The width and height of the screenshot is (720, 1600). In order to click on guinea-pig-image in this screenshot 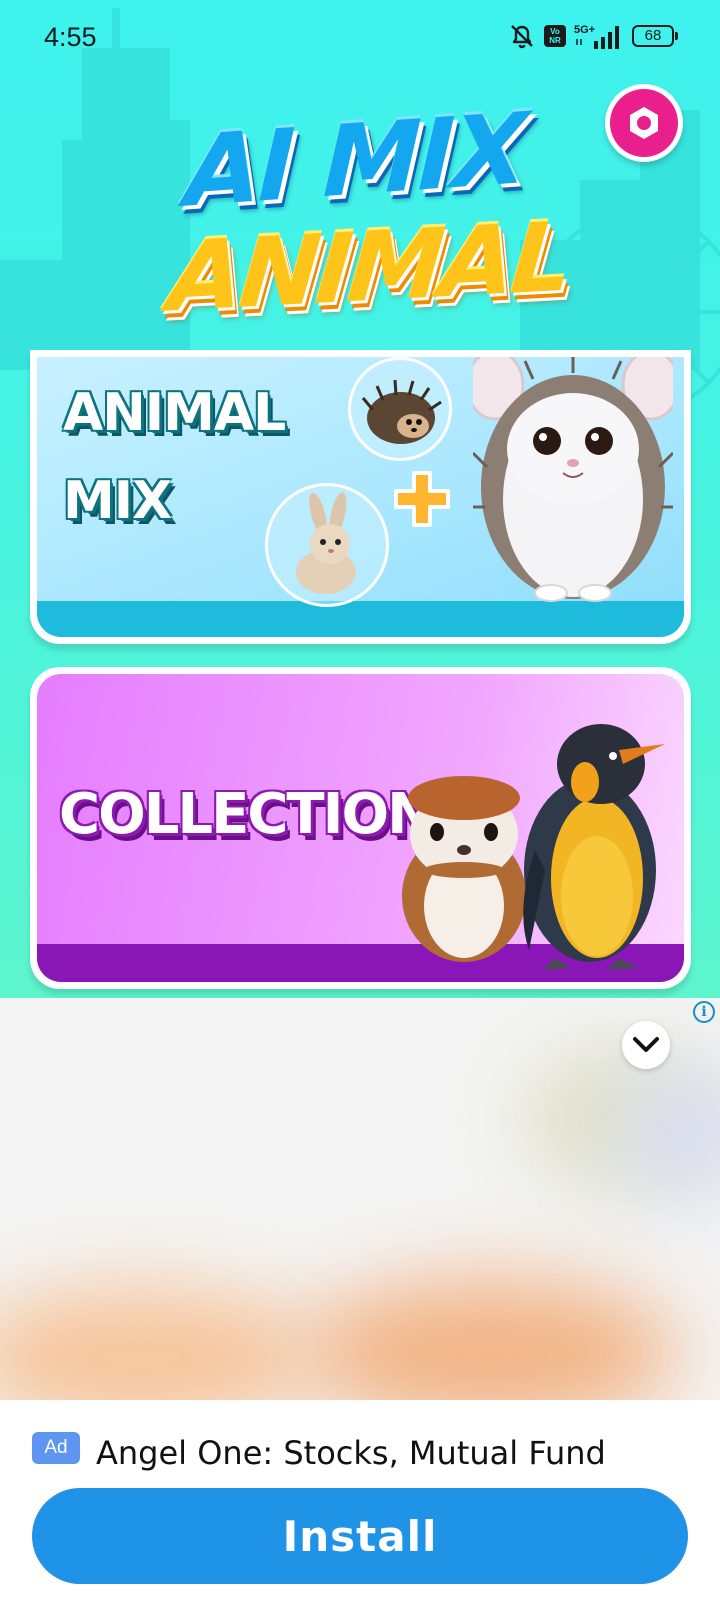, I will do `click(464, 869)`.